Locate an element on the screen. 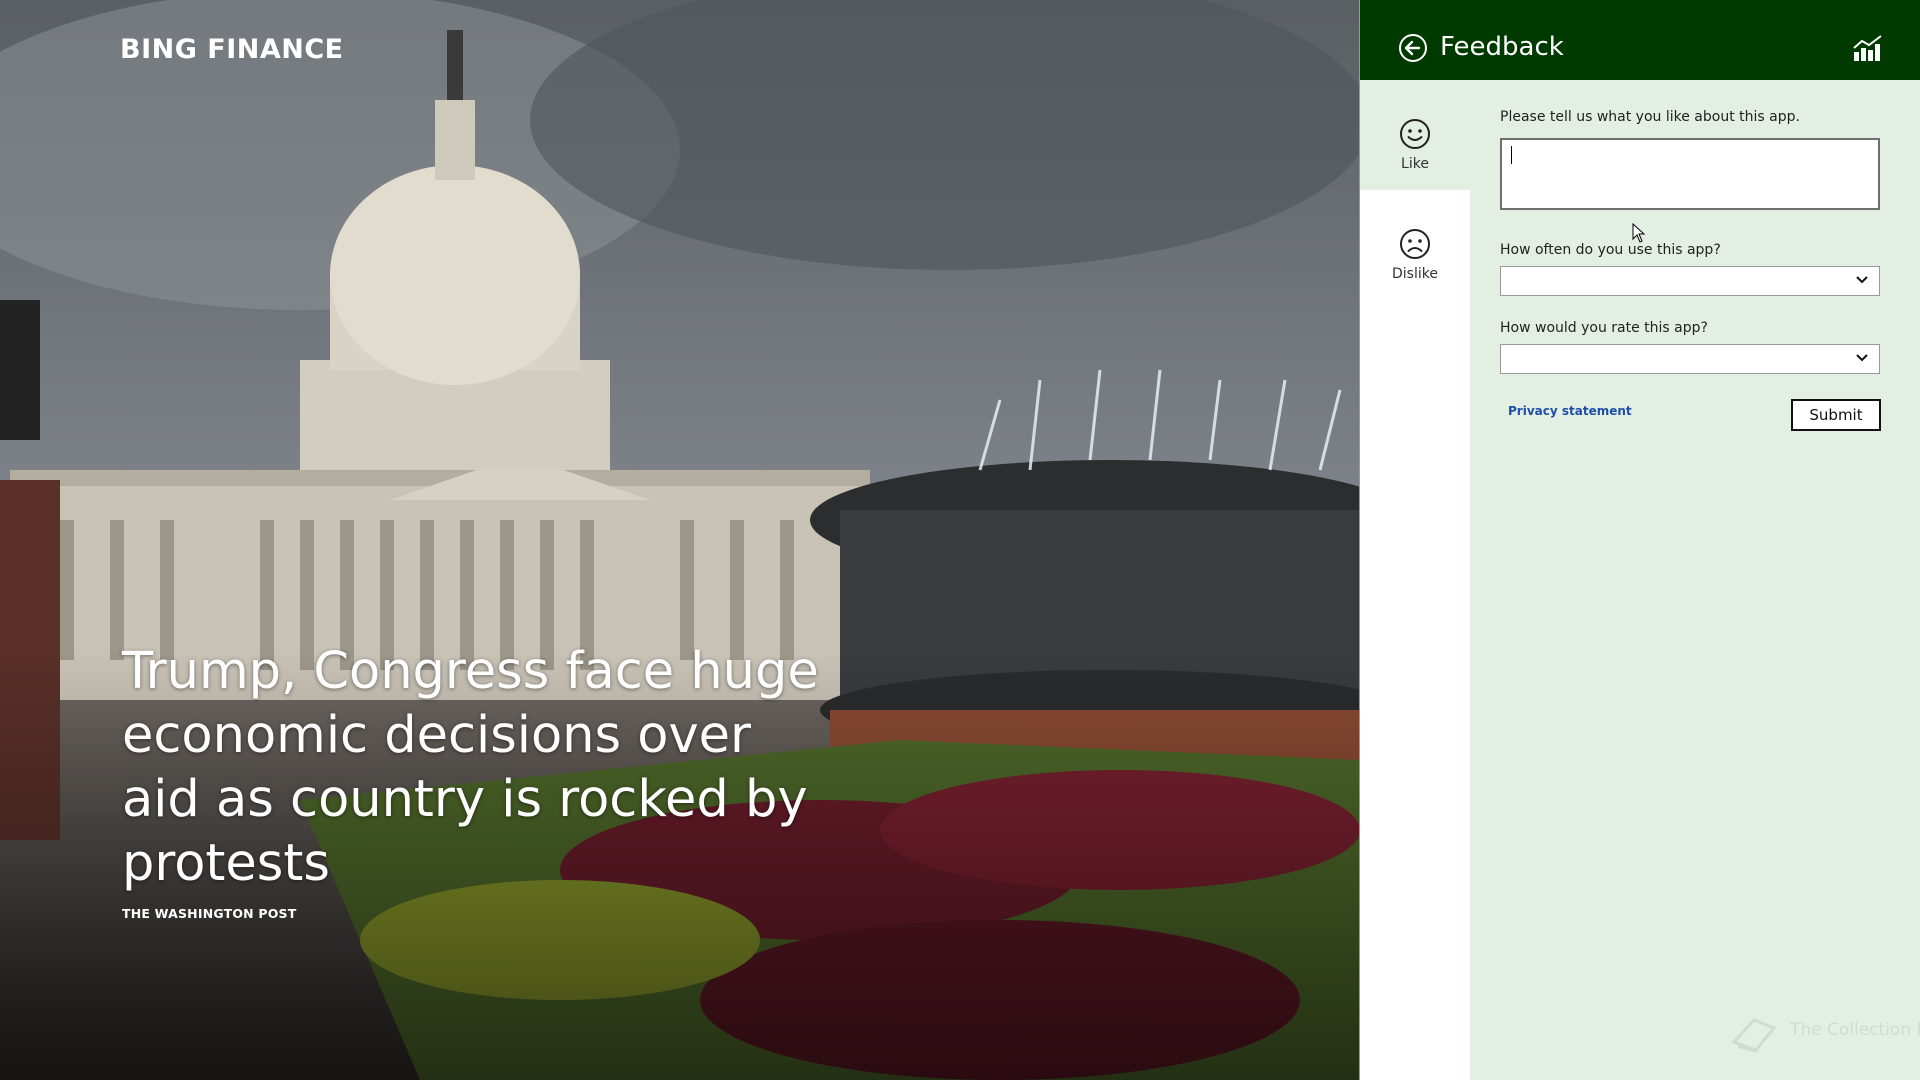 The image size is (1920, 1080). text-caret is located at coordinates (1511, 155).